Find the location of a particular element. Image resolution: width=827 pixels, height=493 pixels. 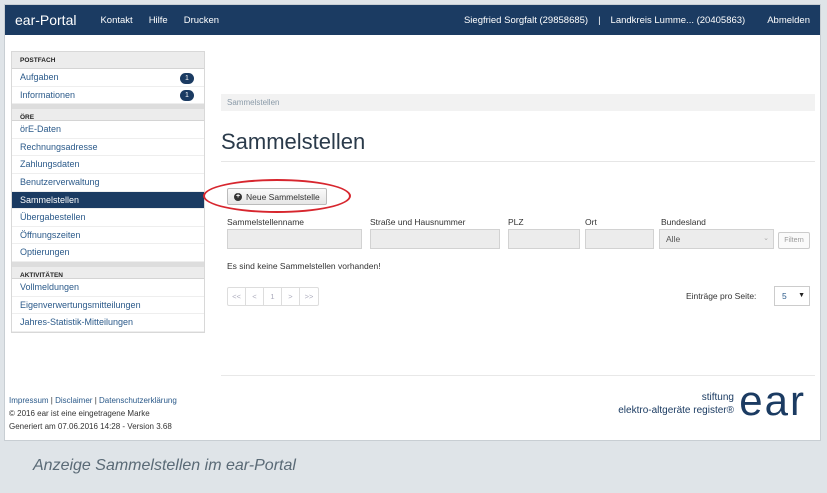

datenschutz-link: Datenschutzerklärung is located at coordinates (138, 400).